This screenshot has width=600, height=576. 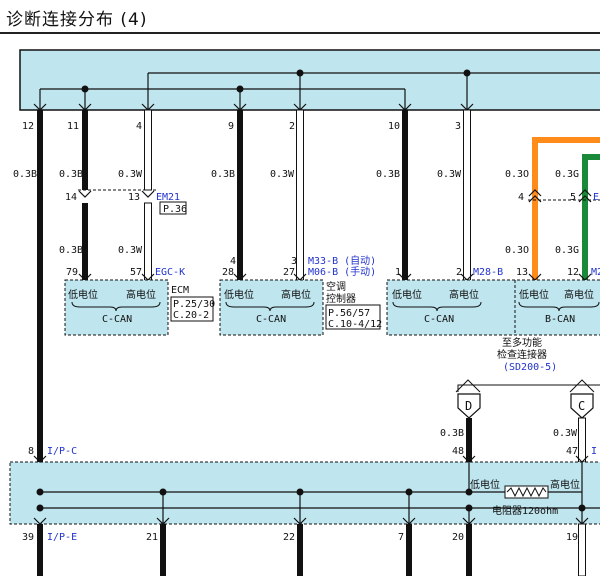 What do you see at coordinates (525, 510) in the screenshot?
I see `junction-resistor: 电阻器120ohm` at bounding box center [525, 510].